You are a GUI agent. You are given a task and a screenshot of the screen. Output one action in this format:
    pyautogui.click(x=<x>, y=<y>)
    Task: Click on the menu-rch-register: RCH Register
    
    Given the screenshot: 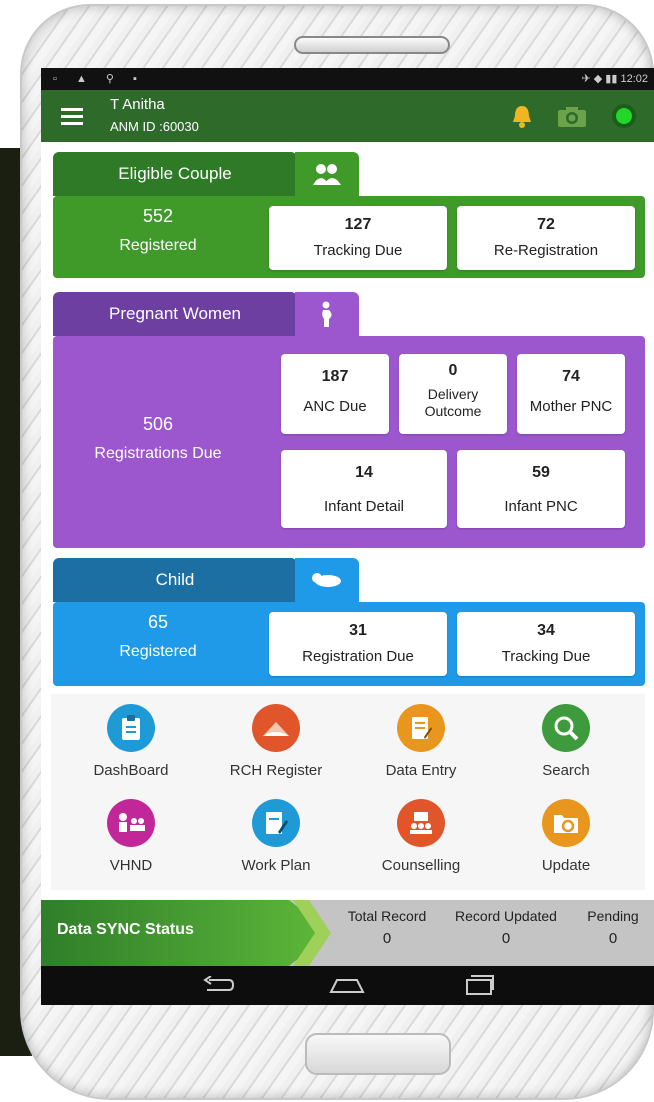 What is the action you would take?
    pyautogui.click(x=276, y=741)
    